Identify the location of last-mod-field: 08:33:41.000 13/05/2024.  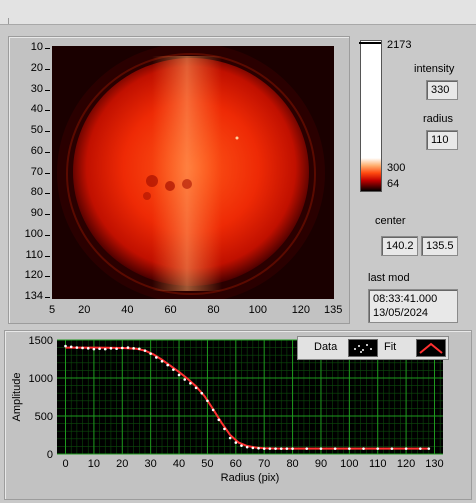
(413, 306).